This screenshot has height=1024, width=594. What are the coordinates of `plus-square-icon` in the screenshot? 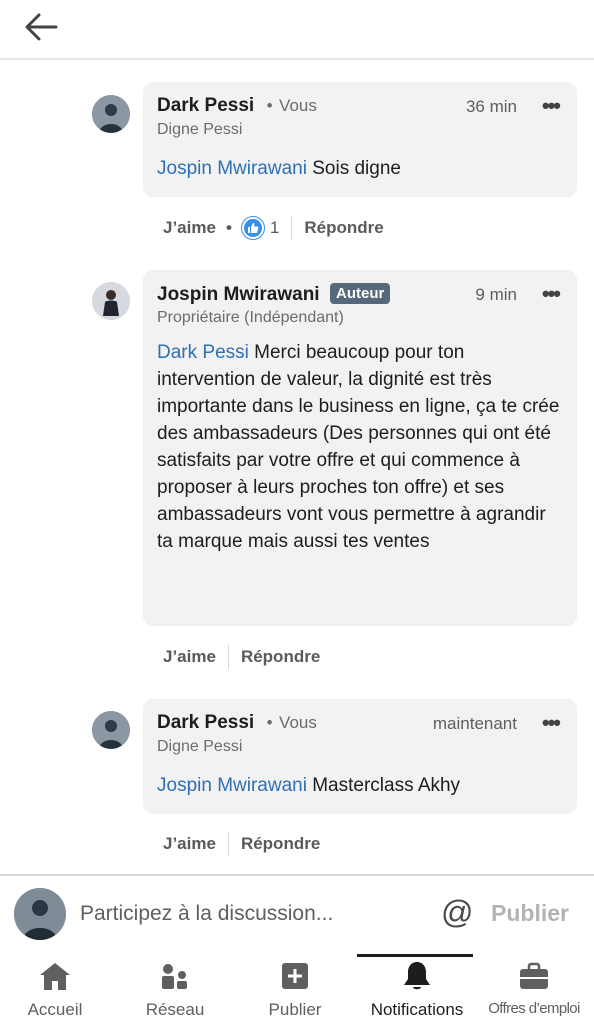 It's located at (295, 976).